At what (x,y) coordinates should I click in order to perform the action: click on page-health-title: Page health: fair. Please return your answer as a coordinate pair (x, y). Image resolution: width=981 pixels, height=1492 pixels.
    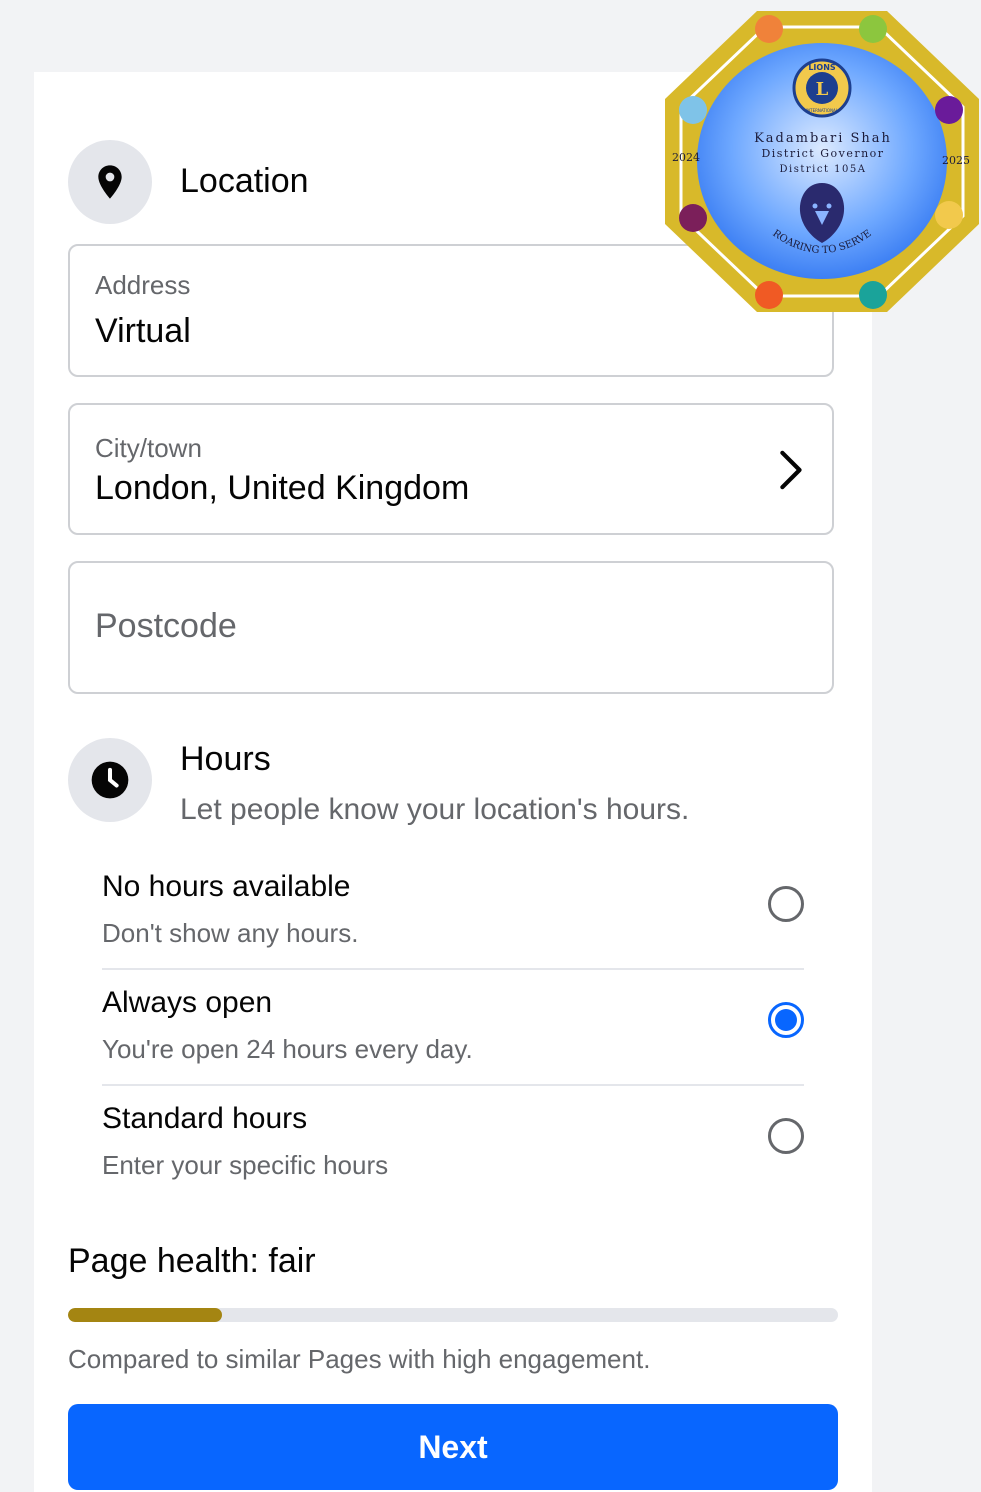
    Looking at the image, I should click on (192, 1261).